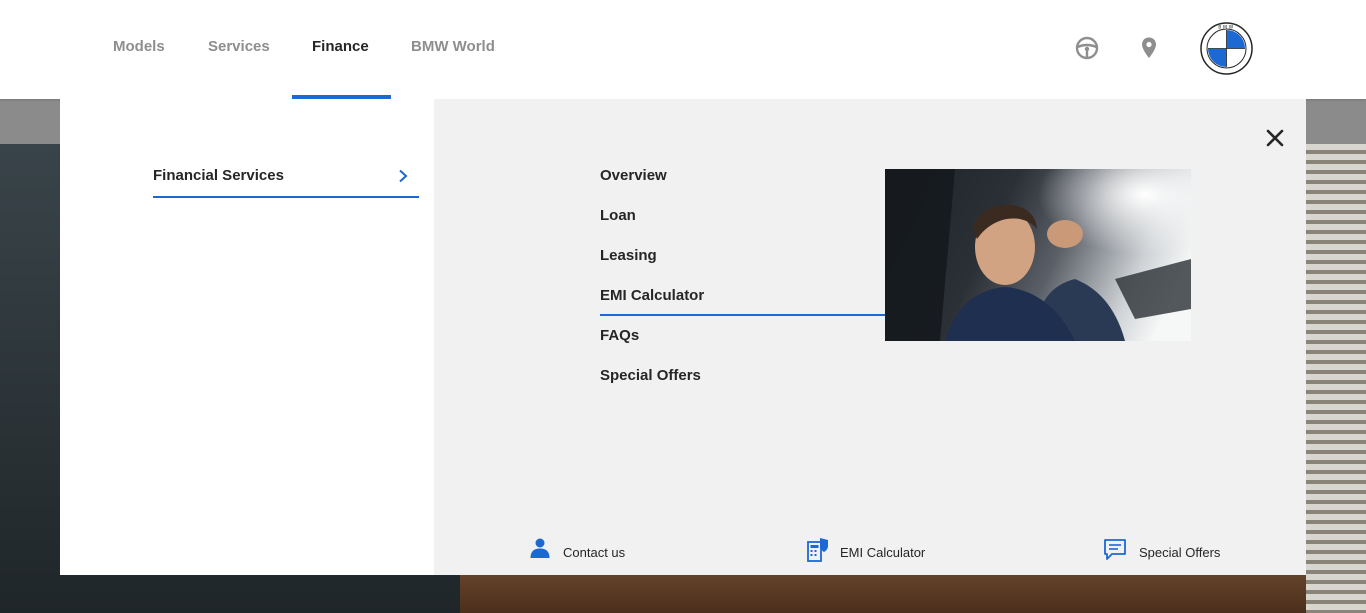  Describe the element at coordinates (650, 375) in the screenshot. I see `menu-item-special-offers: Special Offers` at that location.